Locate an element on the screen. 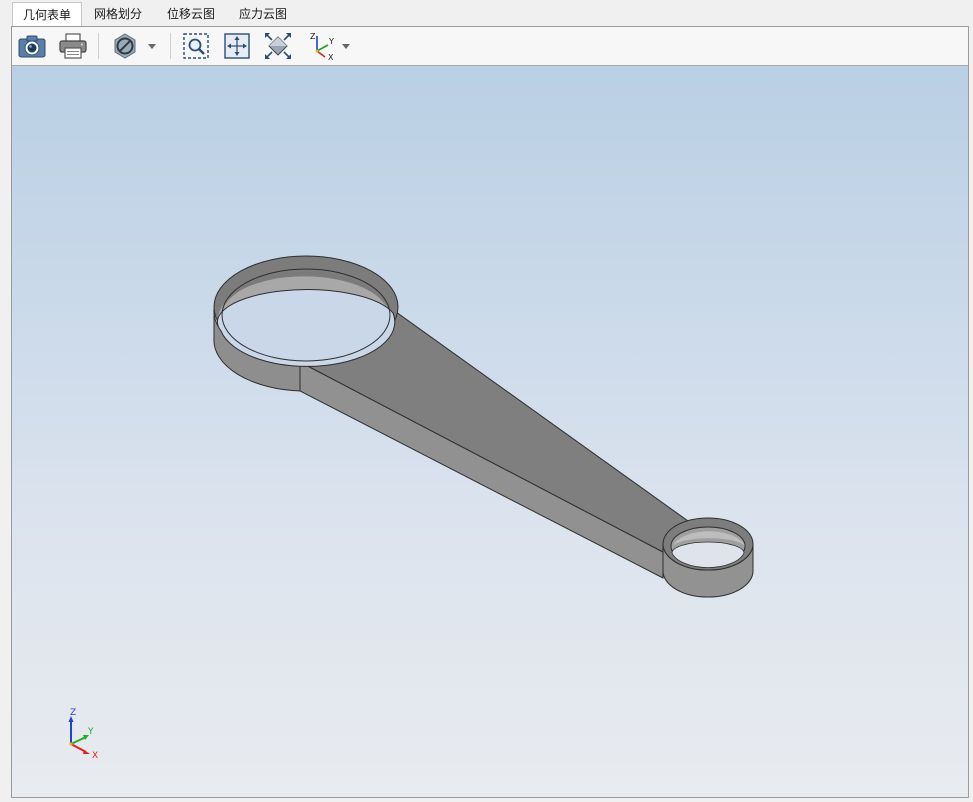  tab-meshing: 网格划分 is located at coordinates (118, 14).